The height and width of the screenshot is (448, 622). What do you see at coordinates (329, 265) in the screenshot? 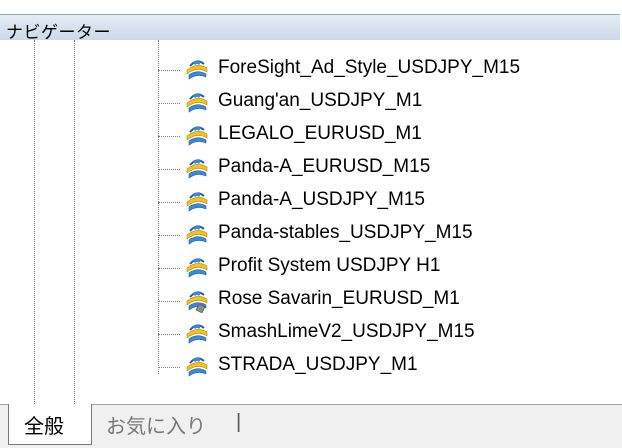
I see `tree-item-label: Profit System USDJPY H1` at bounding box center [329, 265].